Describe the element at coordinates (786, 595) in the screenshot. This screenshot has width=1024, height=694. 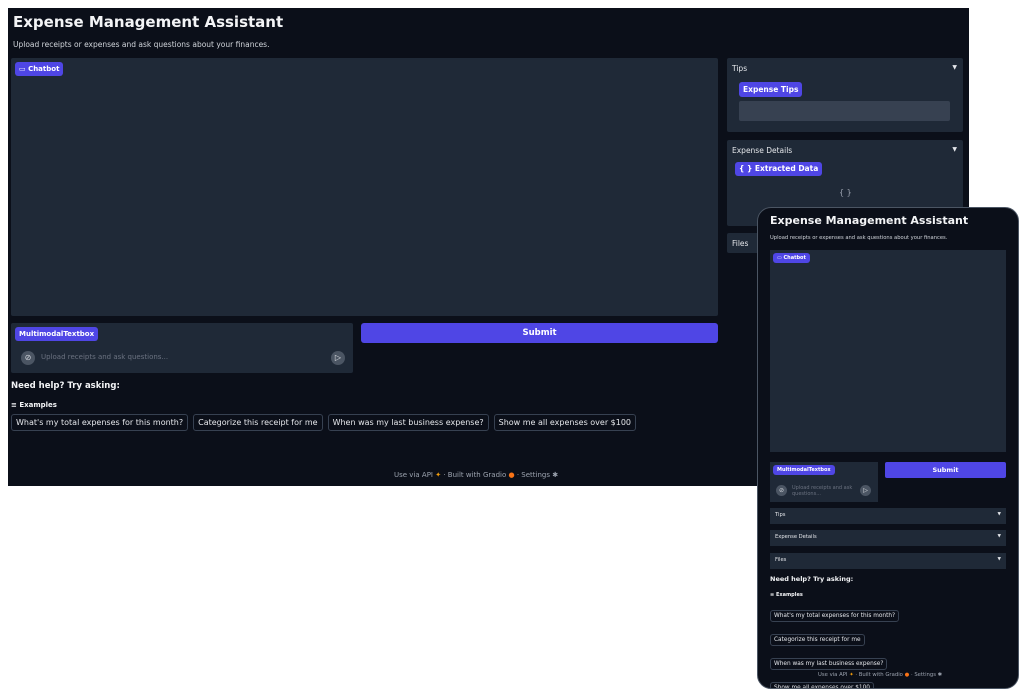
I see `mobile-examples-heading: ≡ Examples` at that location.